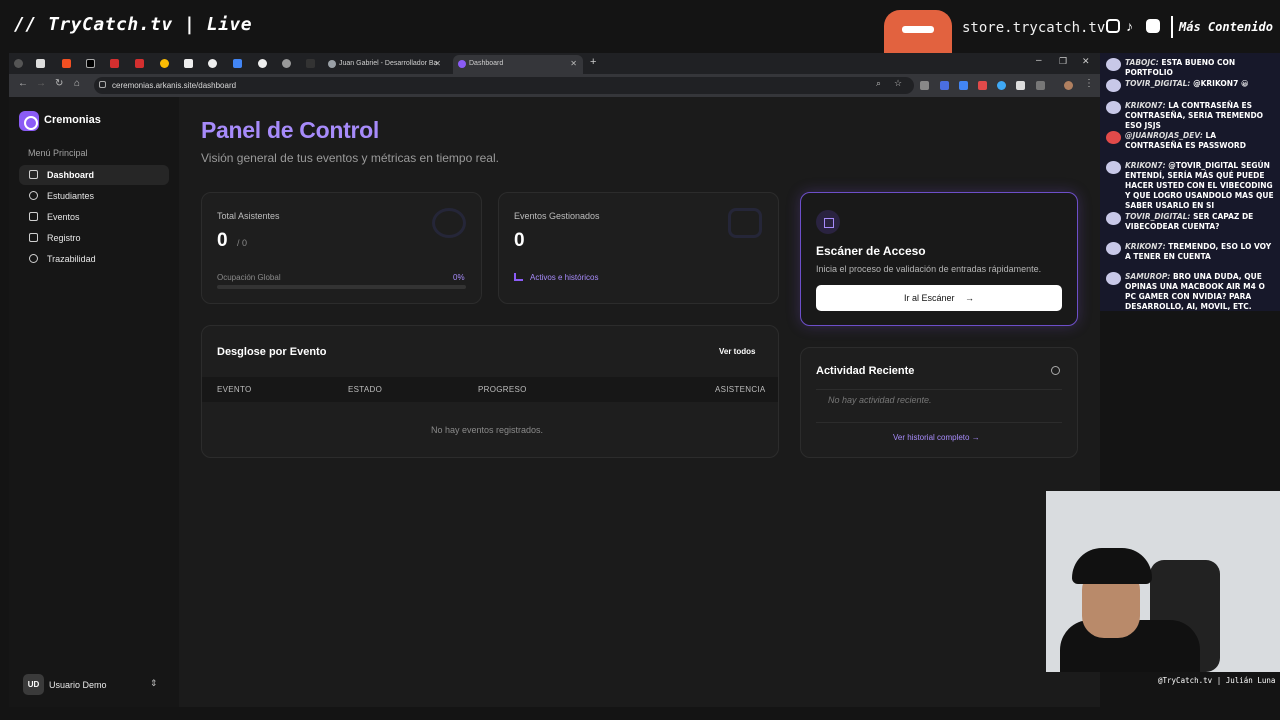 The width and height of the screenshot is (1280, 720). What do you see at coordinates (518, 277) in the screenshot?
I see `chart-icon` at bounding box center [518, 277].